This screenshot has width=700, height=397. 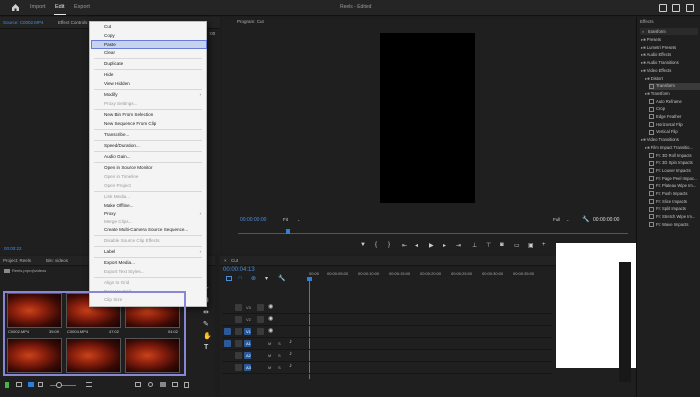 I want to click on add-button-icon: +, so click(x=544, y=245).